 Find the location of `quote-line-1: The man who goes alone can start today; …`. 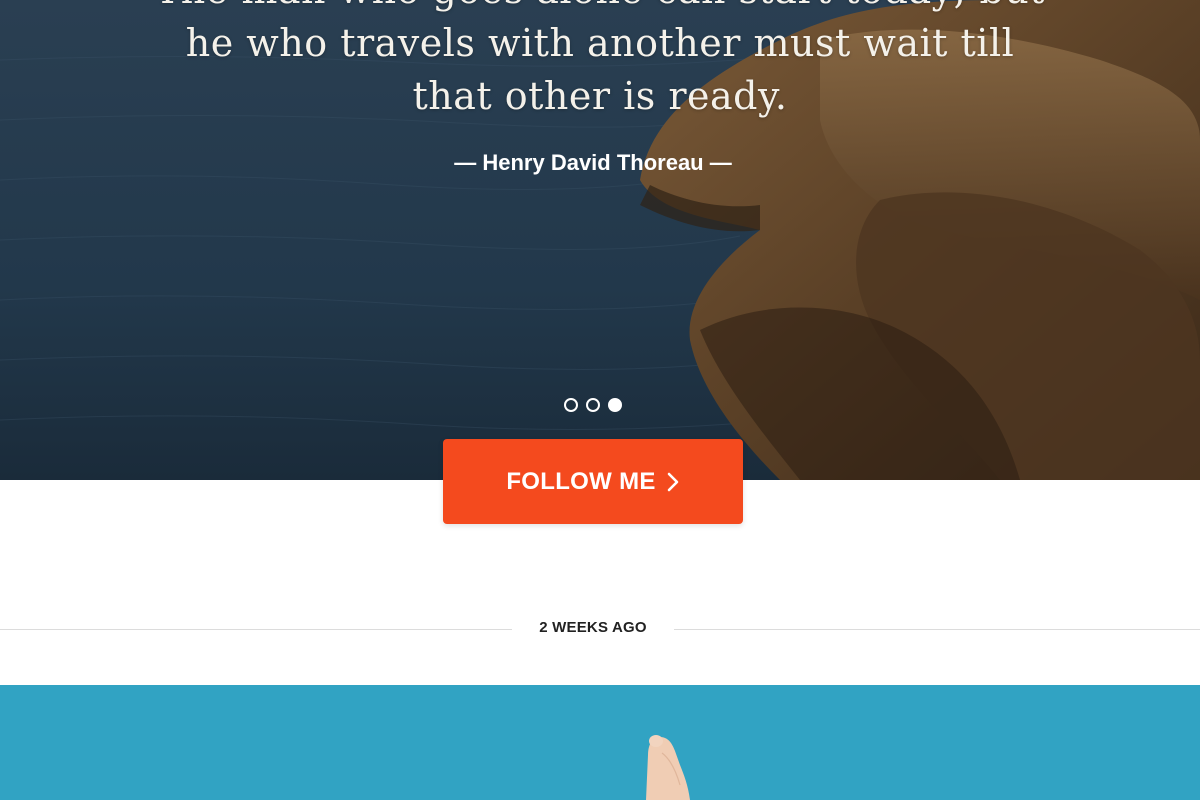

quote-line-1: The man who goes alone can start today; … is located at coordinates (600, 8).